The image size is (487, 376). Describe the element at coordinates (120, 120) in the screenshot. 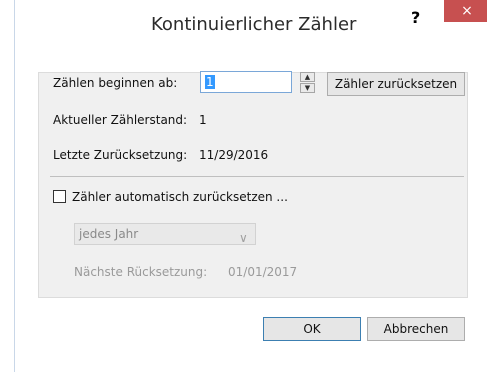

I see `current-count-label: Aktueller Zählerstand:` at that location.